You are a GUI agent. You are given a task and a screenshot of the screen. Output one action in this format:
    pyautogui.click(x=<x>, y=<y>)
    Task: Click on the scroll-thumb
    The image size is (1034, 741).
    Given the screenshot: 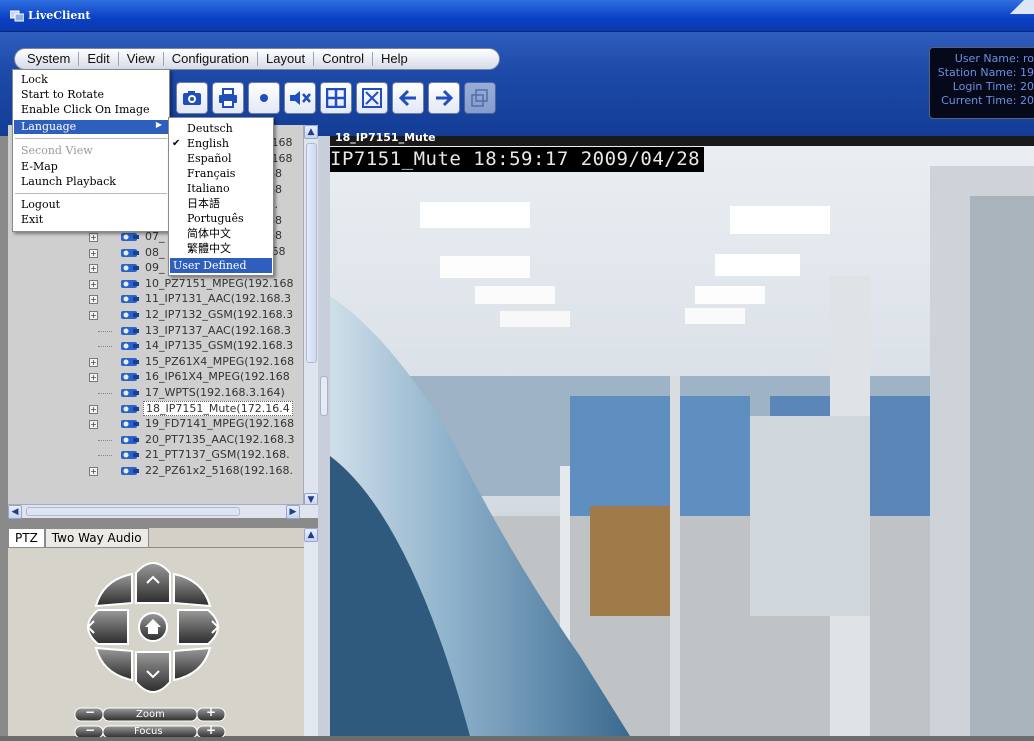 What is the action you would take?
    pyautogui.click(x=311, y=253)
    